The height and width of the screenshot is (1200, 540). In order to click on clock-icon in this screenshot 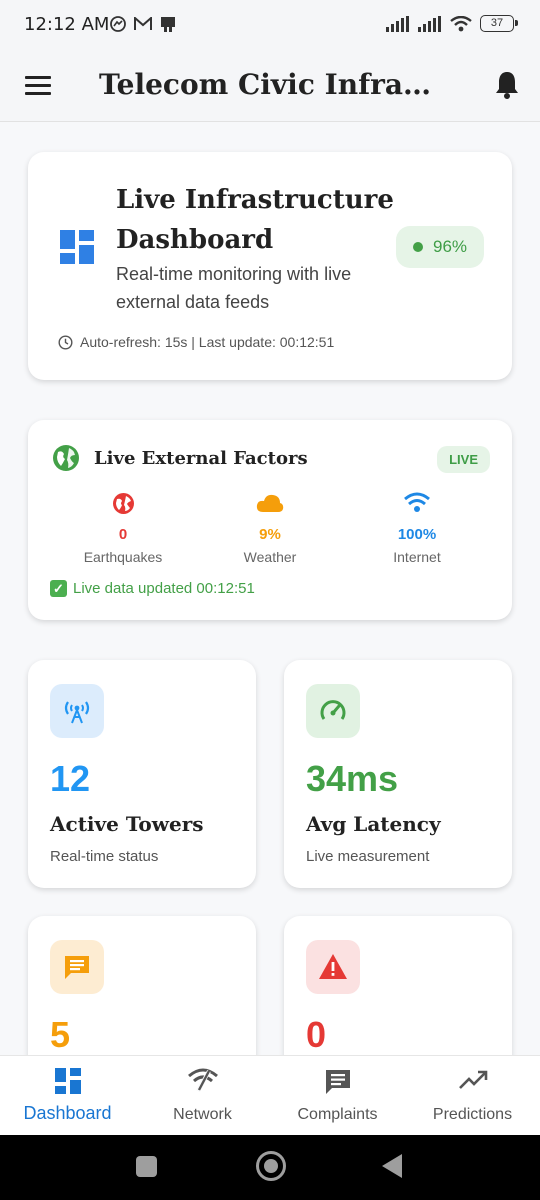, I will do `click(65, 342)`.